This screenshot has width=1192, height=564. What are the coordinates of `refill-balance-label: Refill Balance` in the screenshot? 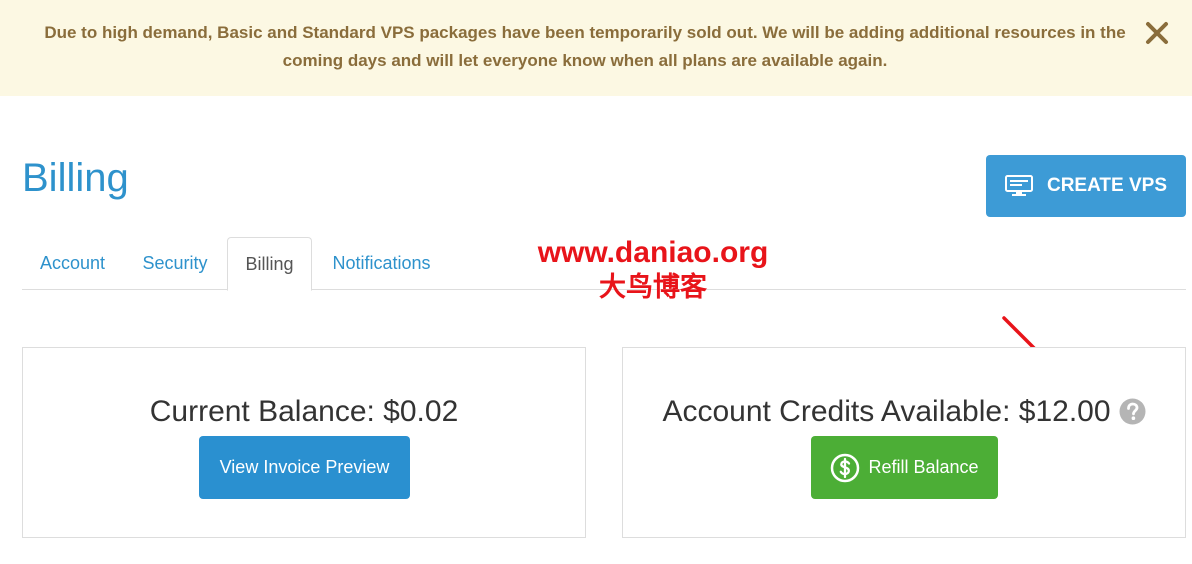 It's located at (923, 467).